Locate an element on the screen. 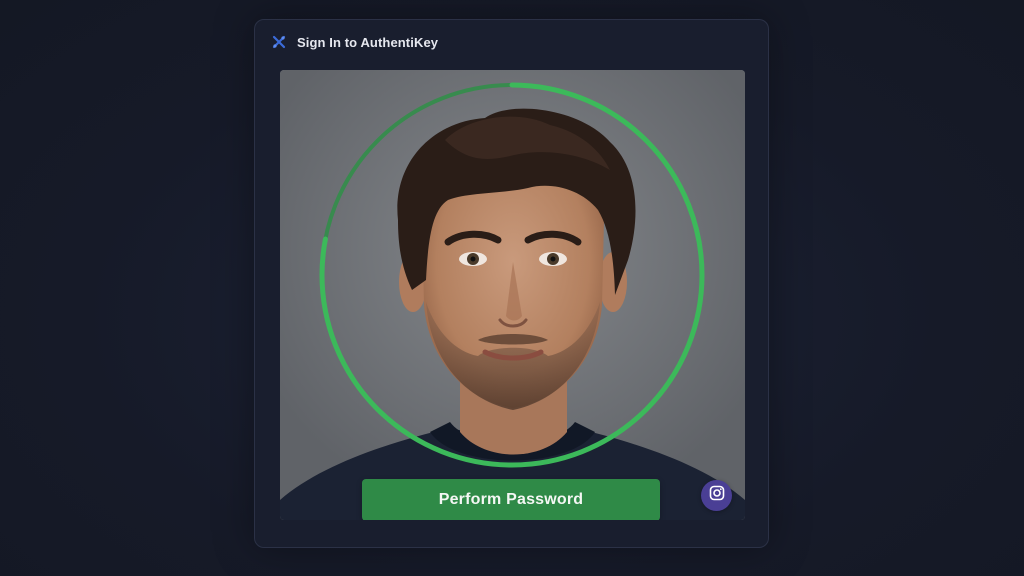 This screenshot has height=576, width=1024. dialog-title: Sign In to AuthentiKey is located at coordinates (368, 42).